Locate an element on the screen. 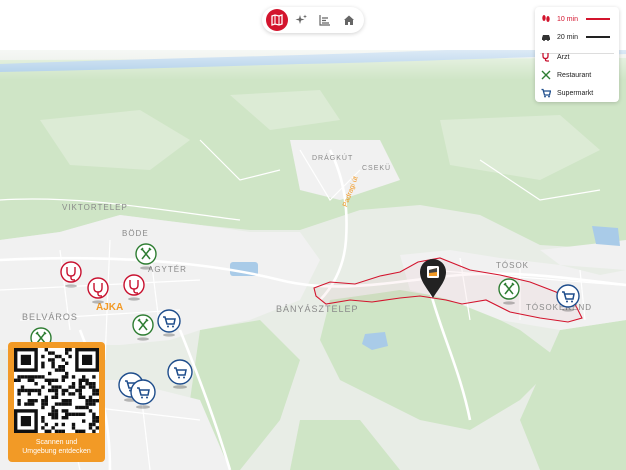  legend-restaurant-row: Restaurant is located at coordinates (566, 75).